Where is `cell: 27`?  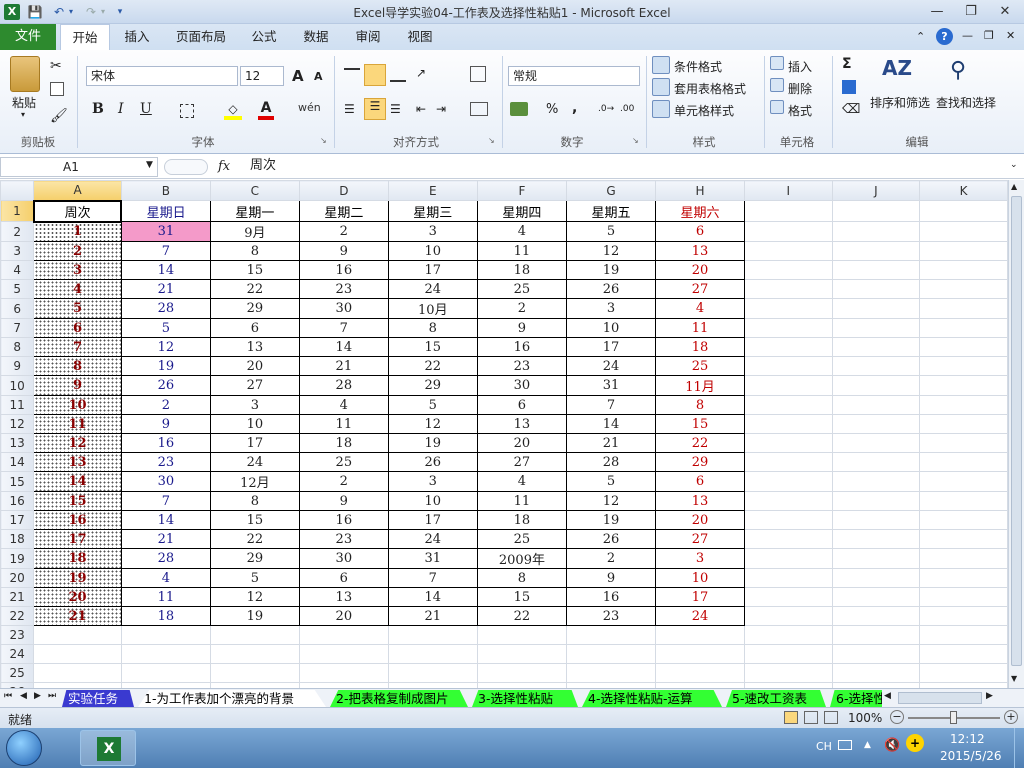
cell: 27 is located at coordinates (522, 462).